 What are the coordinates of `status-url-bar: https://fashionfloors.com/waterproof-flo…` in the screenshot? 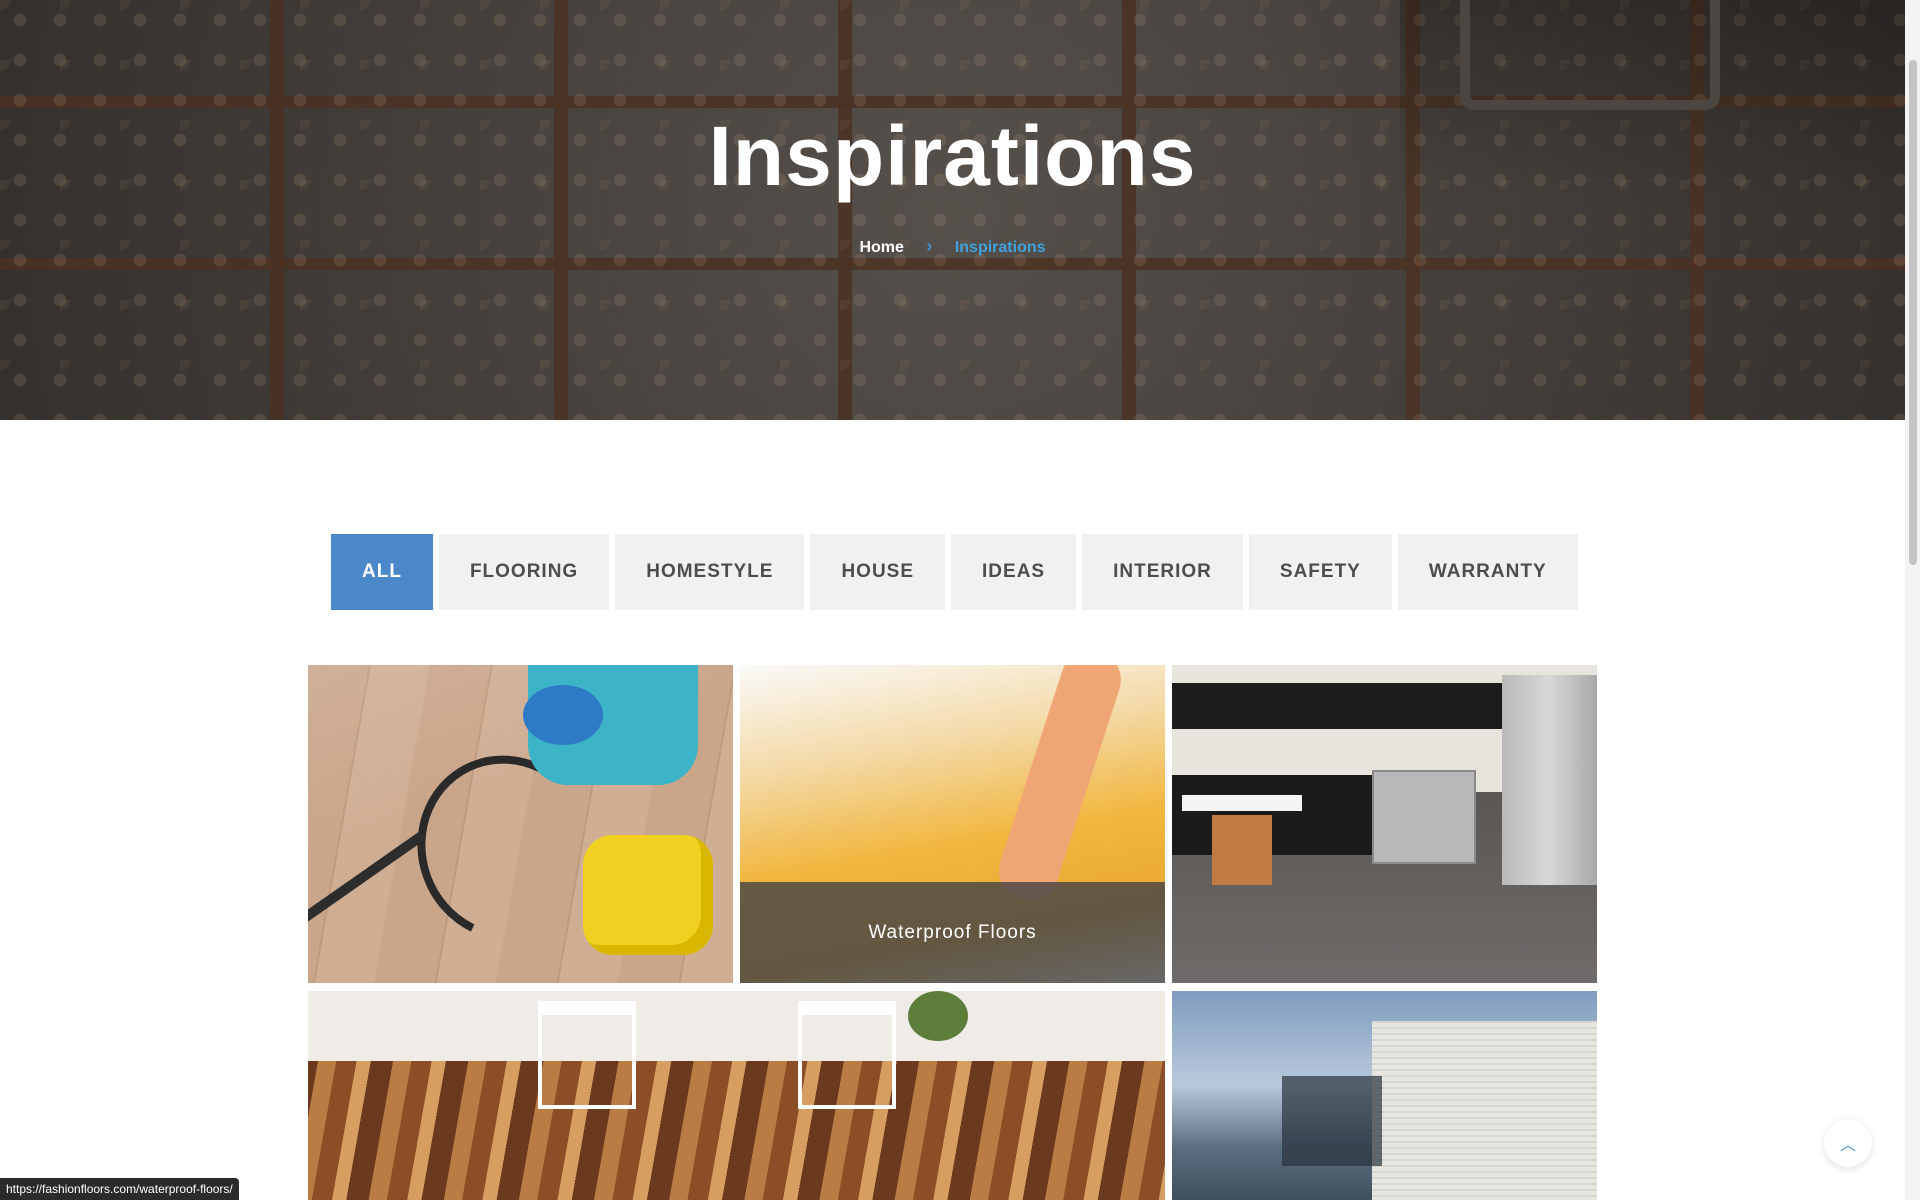 It's located at (119, 1189).